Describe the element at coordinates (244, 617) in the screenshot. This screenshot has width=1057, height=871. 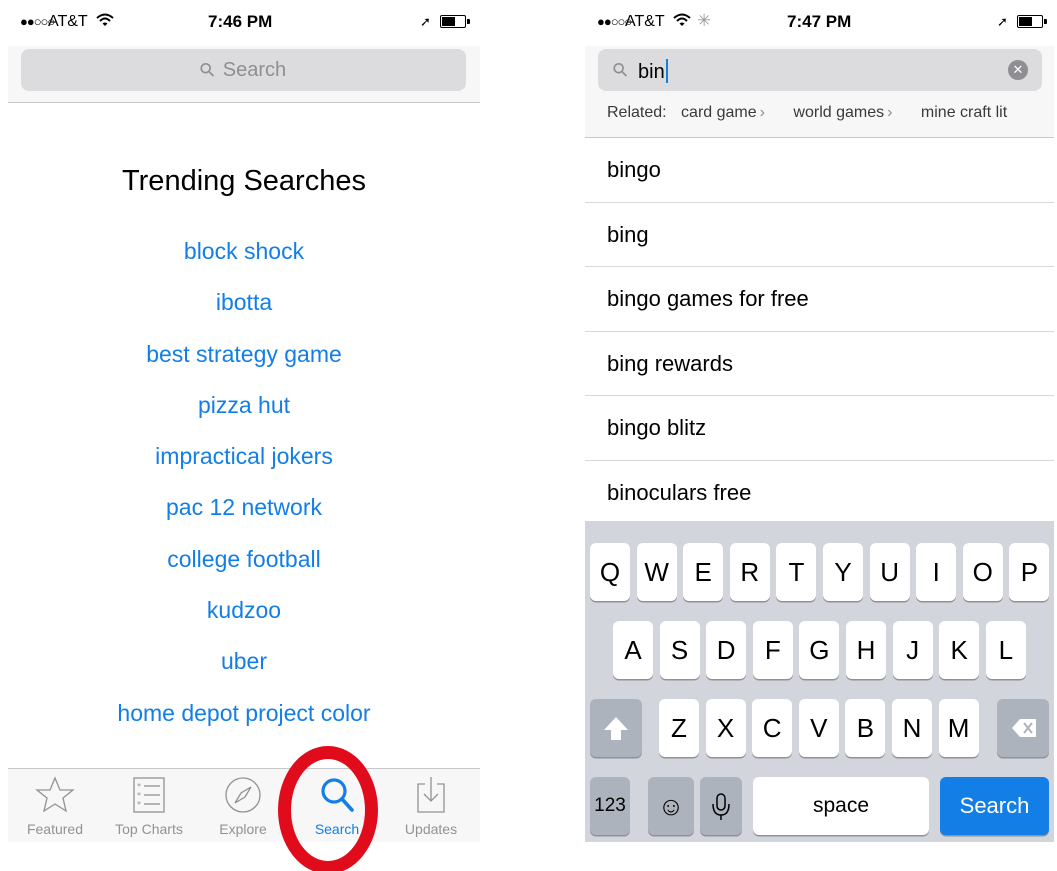
I see `trending-item: kudzoo` at that location.